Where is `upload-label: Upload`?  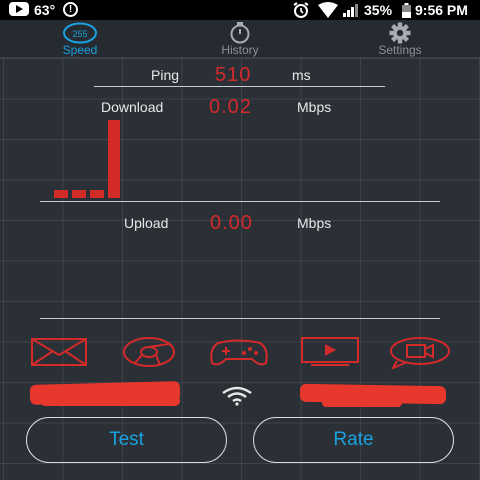
upload-label: Upload is located at coordinates (146, 223).